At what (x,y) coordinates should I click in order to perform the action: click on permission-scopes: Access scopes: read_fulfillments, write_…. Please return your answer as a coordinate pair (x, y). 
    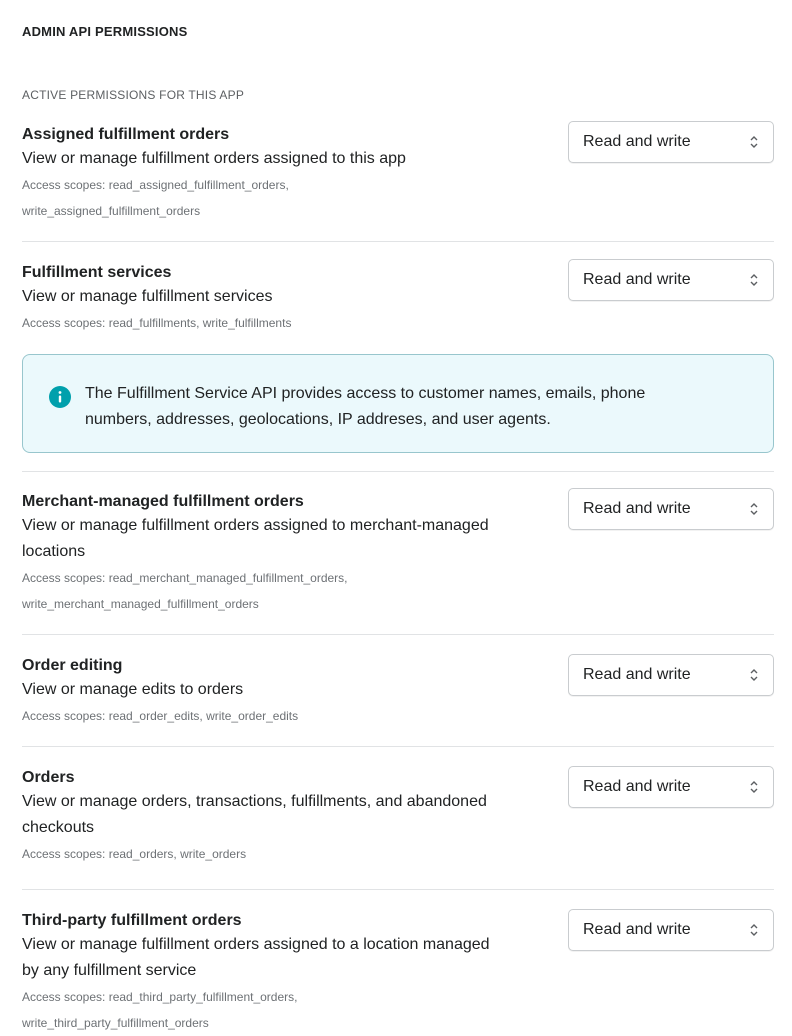
    Looking at the image, I should click on (157, 323).